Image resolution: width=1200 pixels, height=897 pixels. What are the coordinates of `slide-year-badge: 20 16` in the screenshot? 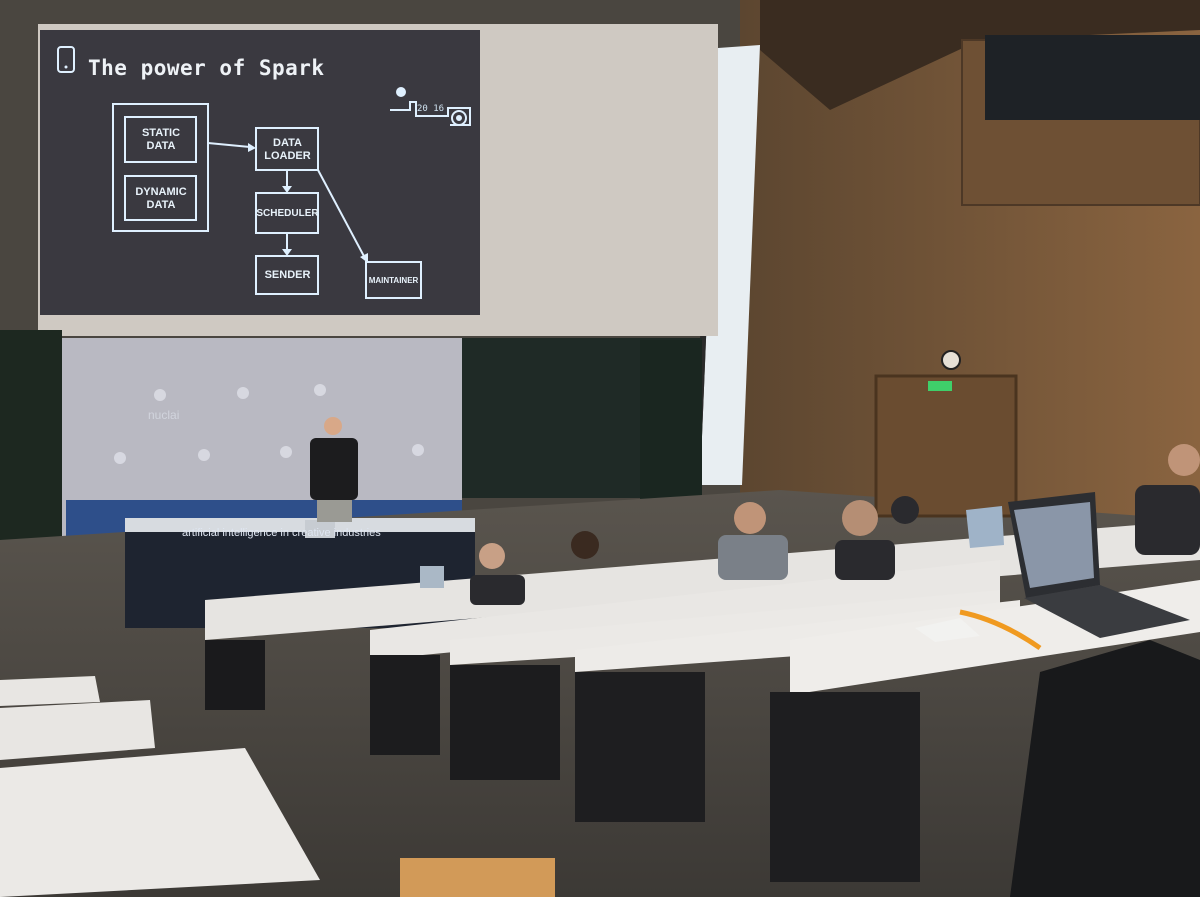 It's located at (431, 109).